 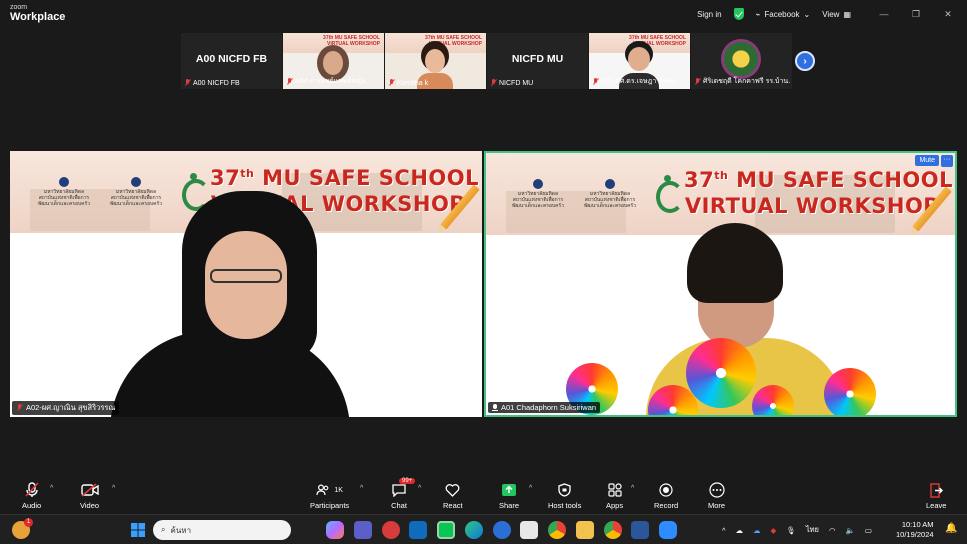 What do you see at coordinates (225, 178) in the screenshot?
I see `title-ordinal: 37` at bounding box center [225, 178].